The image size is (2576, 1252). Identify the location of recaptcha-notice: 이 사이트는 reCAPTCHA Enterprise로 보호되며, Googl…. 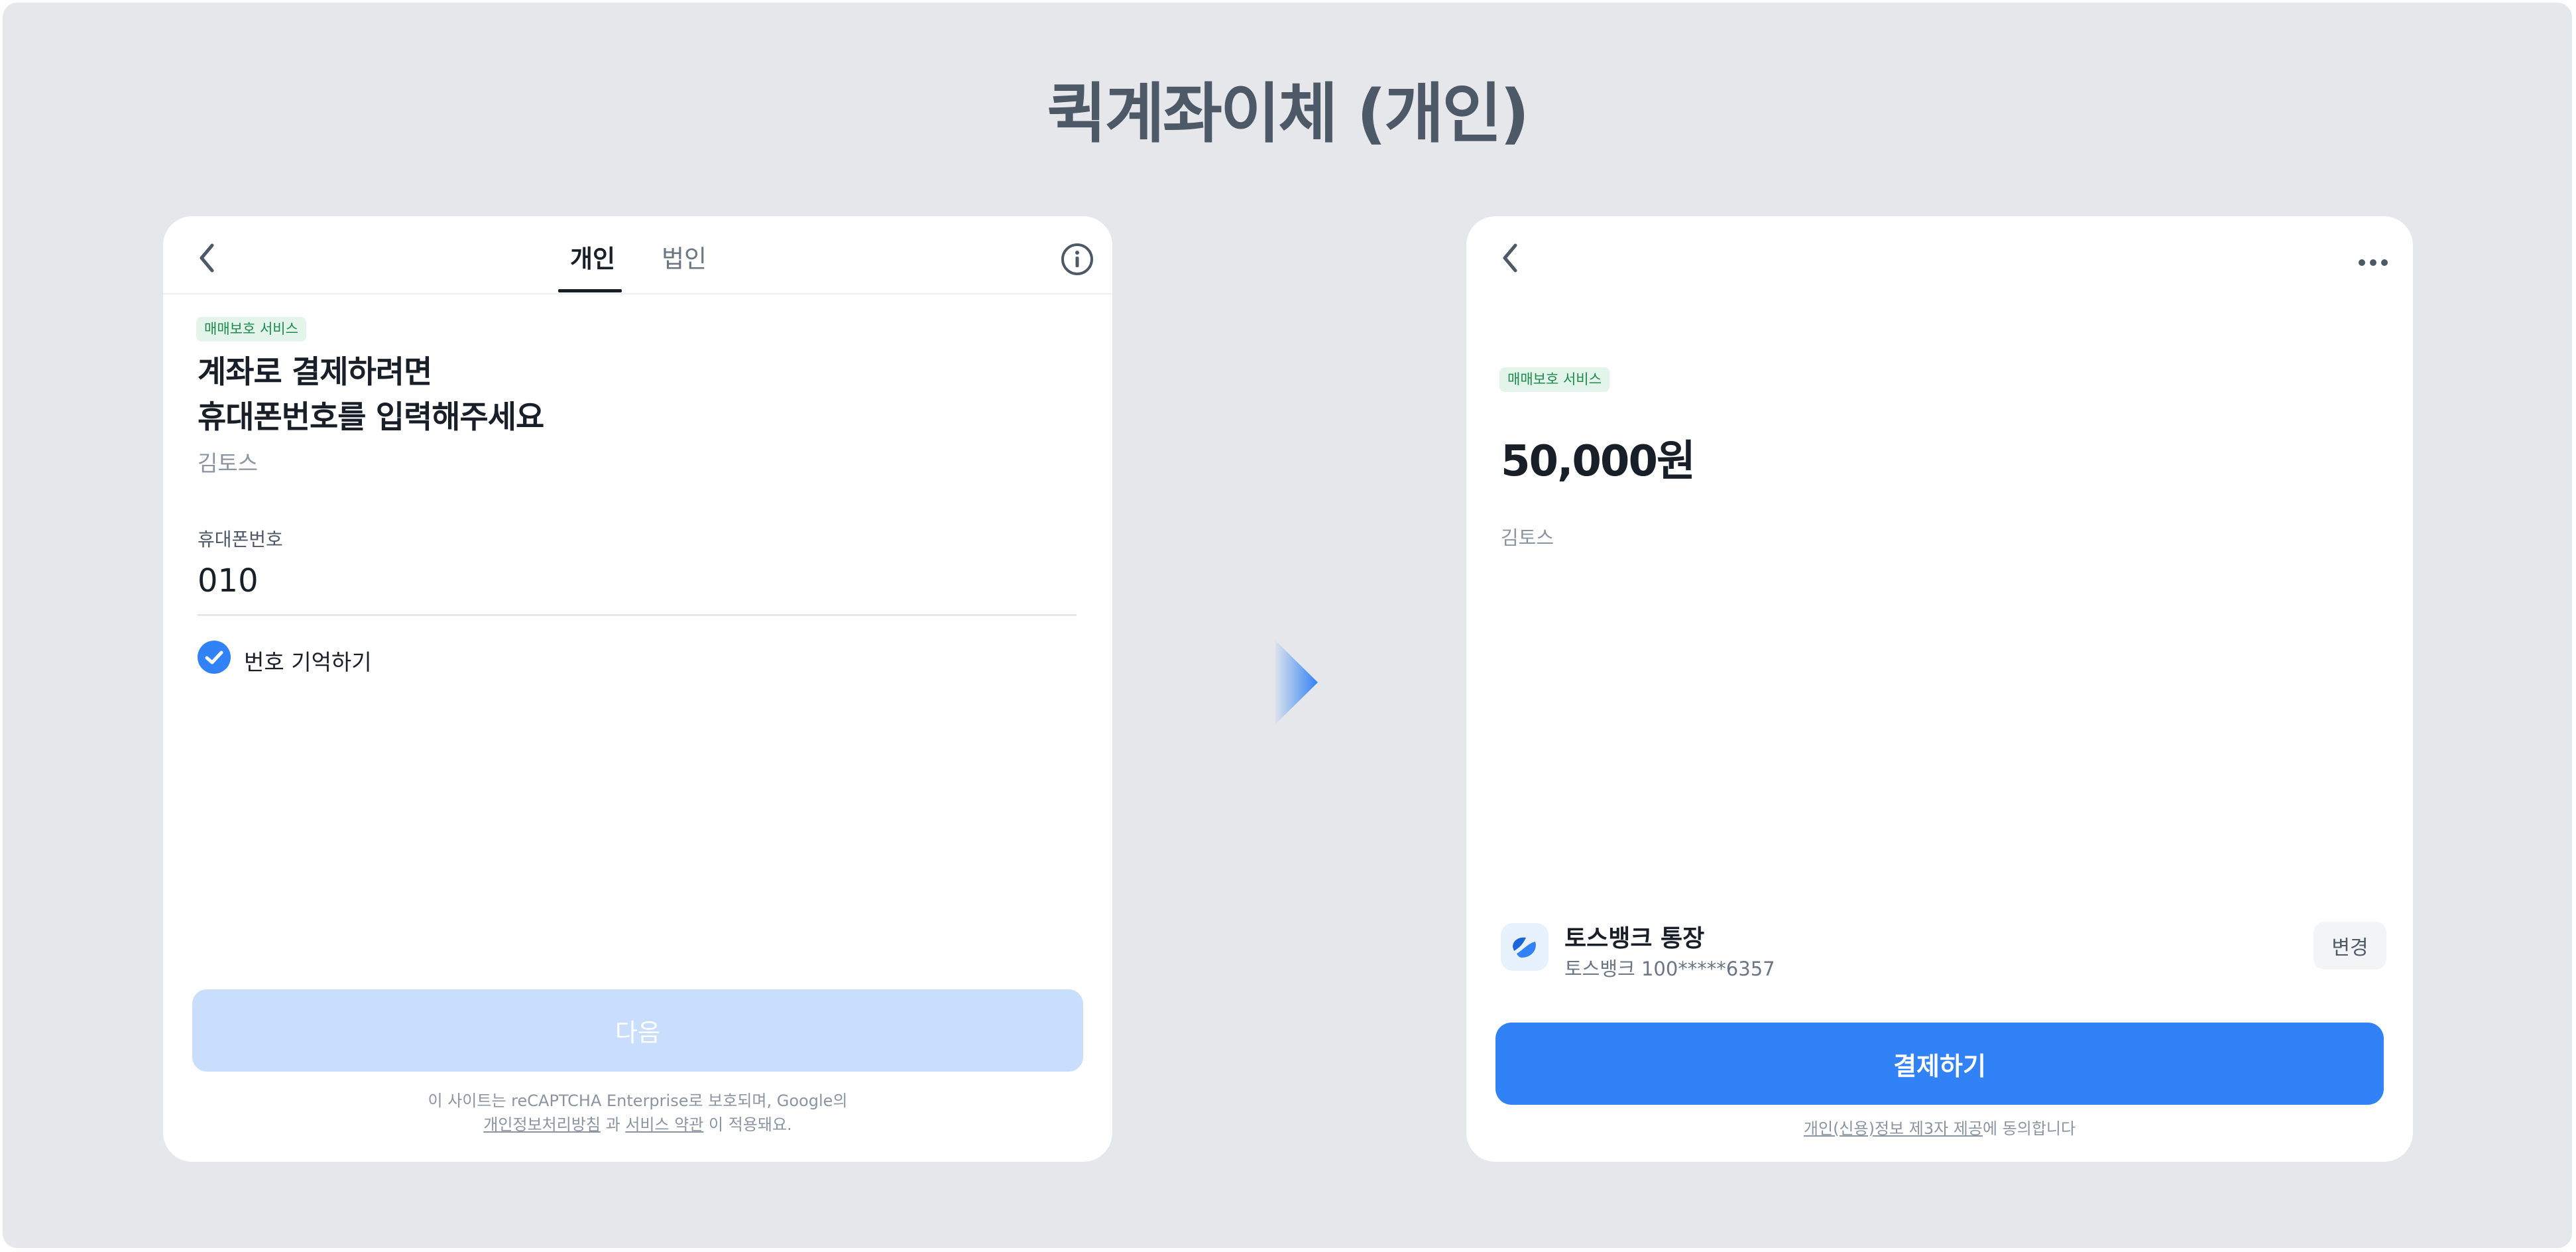
(638, 1113).